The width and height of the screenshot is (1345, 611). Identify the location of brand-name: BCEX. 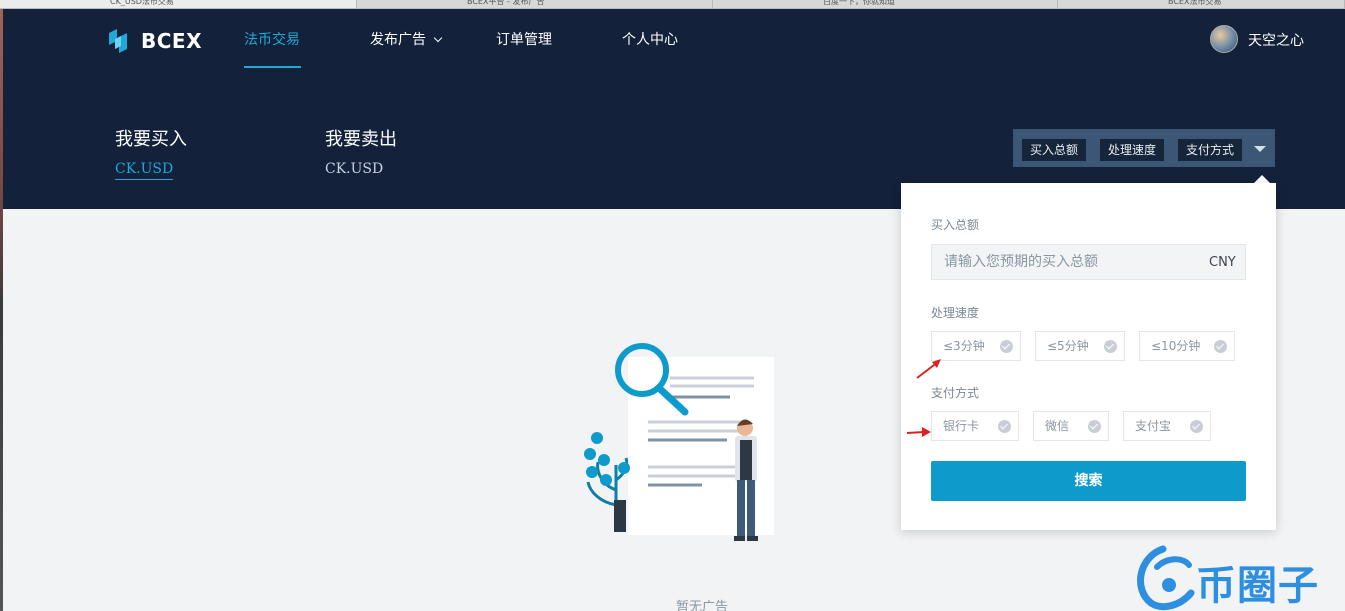
(172, 41).